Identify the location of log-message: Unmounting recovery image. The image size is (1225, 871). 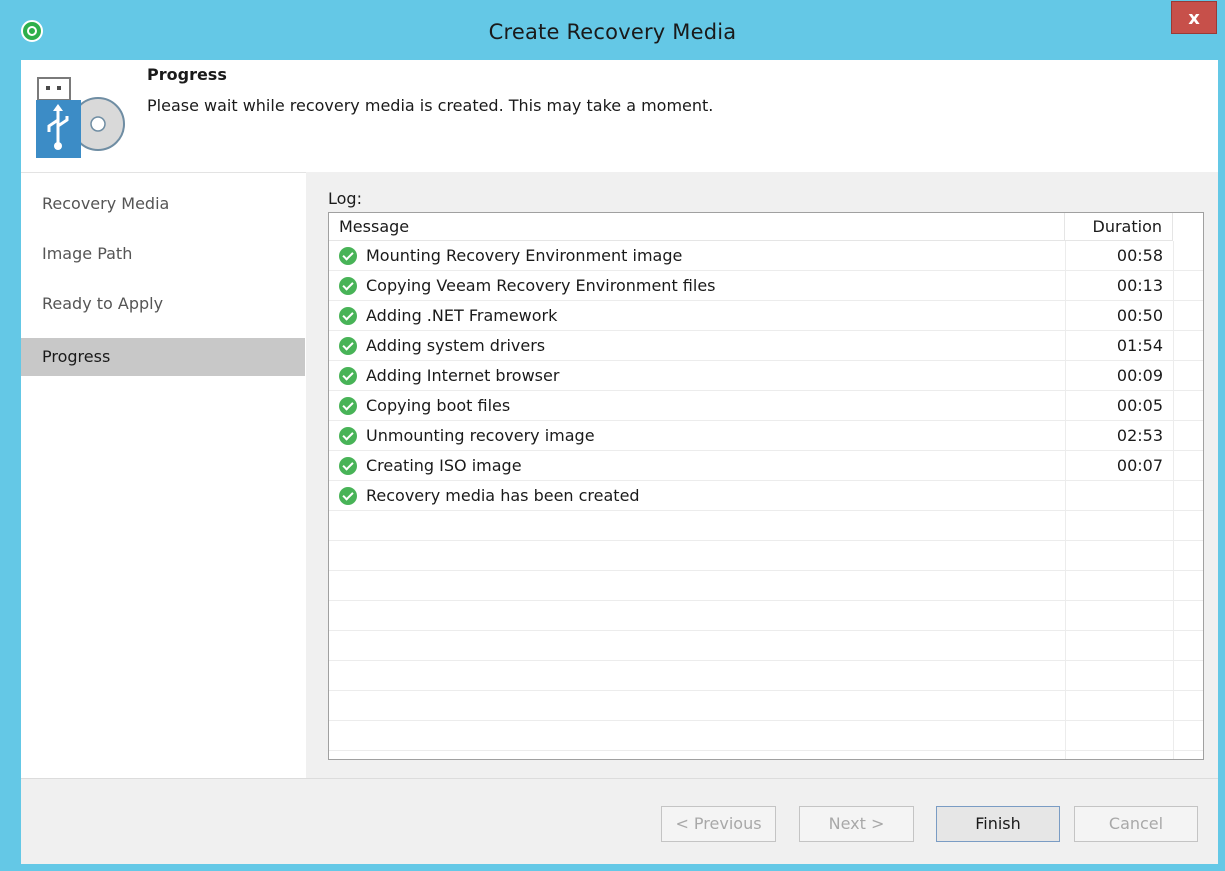
(480, 435).